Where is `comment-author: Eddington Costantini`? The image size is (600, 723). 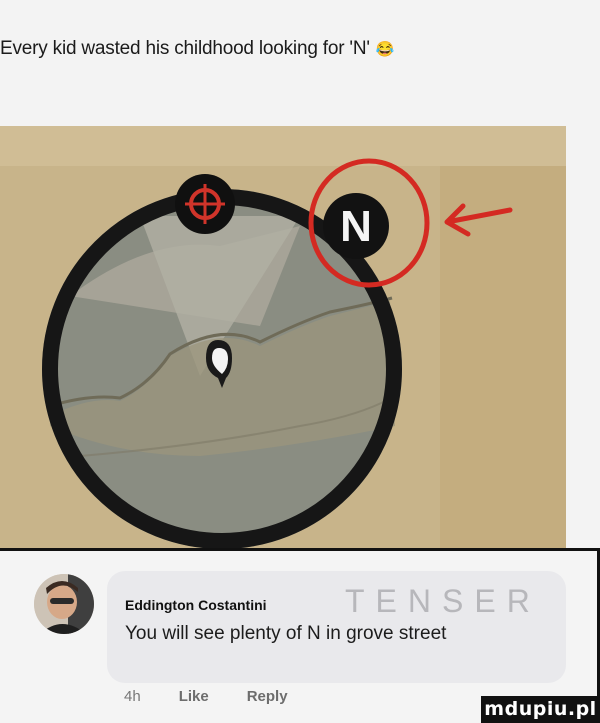 comment-author: Eddington Costantini is located at coordinates (196, 605).